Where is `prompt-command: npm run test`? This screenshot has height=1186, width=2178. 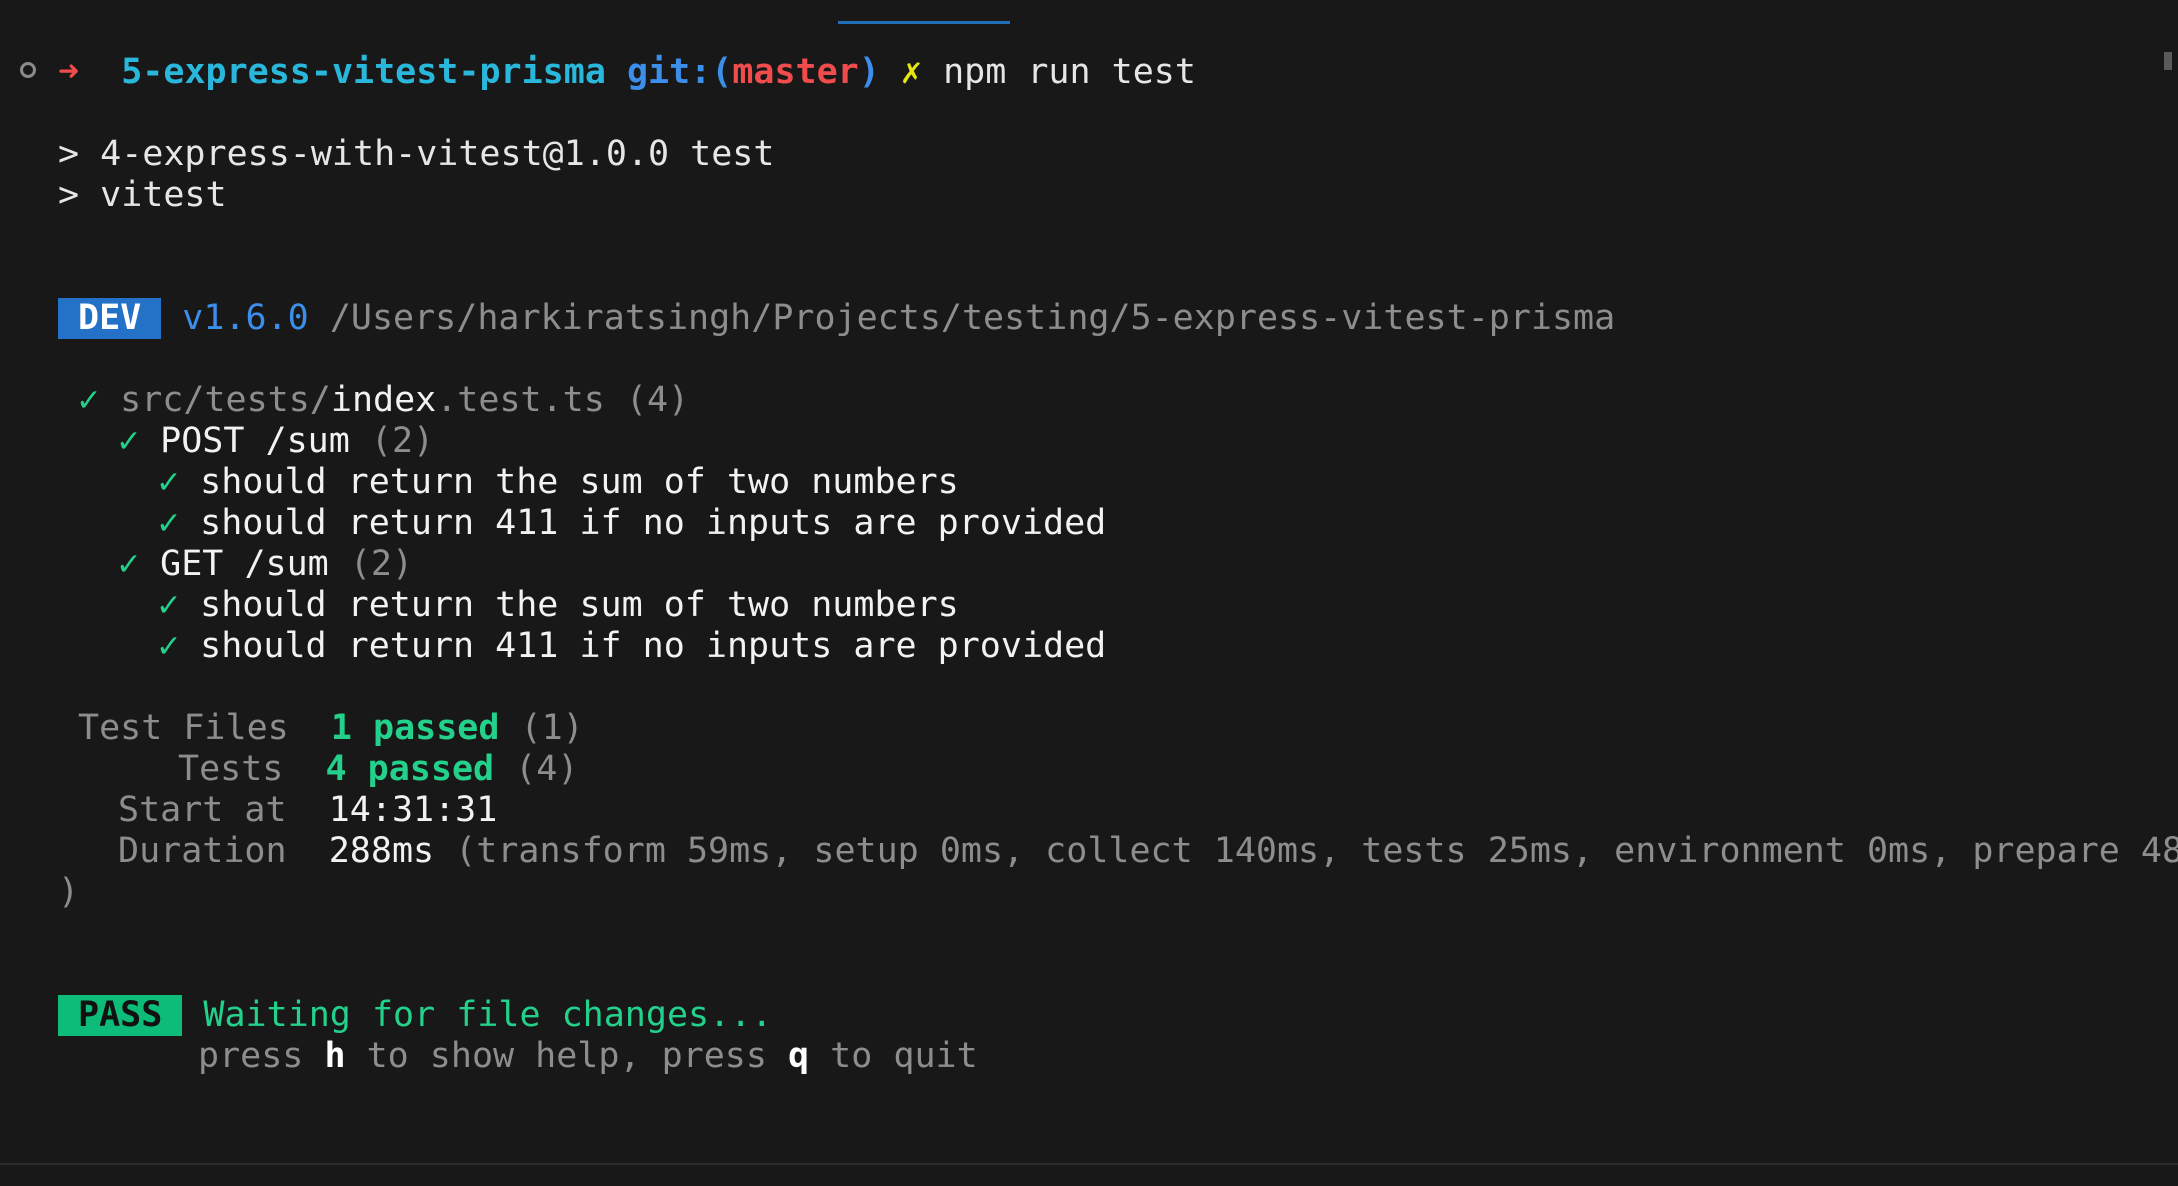 prompt-command: npm run test is located at coordinates (1069, 72).